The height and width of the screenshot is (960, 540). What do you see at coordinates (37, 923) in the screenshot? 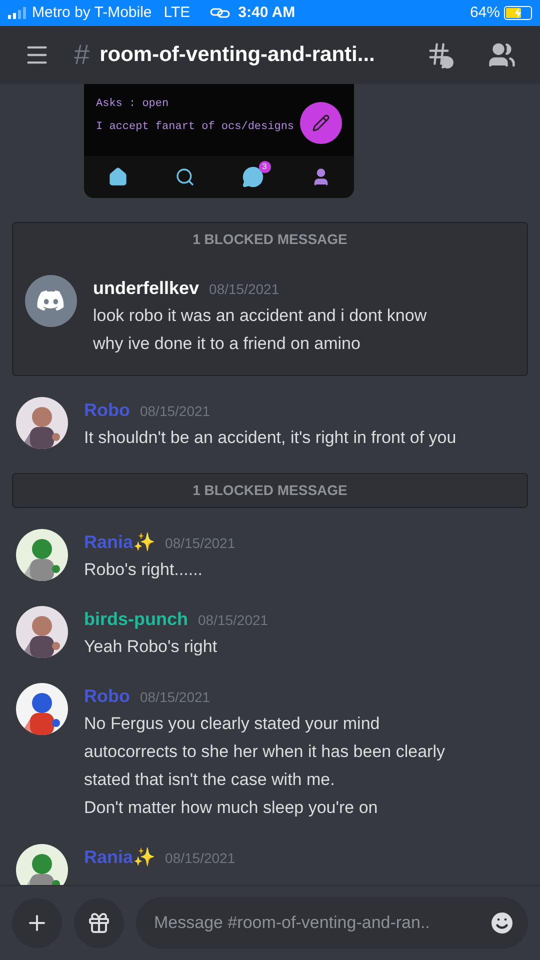
I see `add-button` at bounding box center [37, 923].